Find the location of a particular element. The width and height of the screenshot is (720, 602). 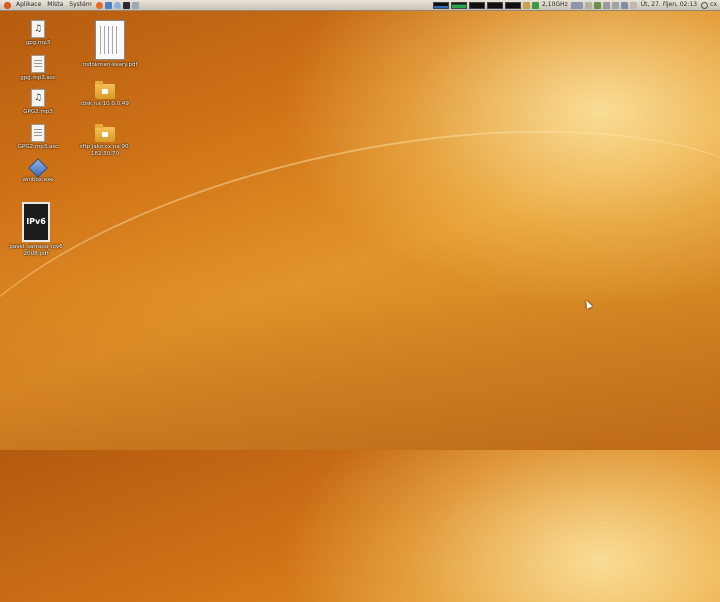

cpu-monitor-icon is located at coordinates (441, 5).